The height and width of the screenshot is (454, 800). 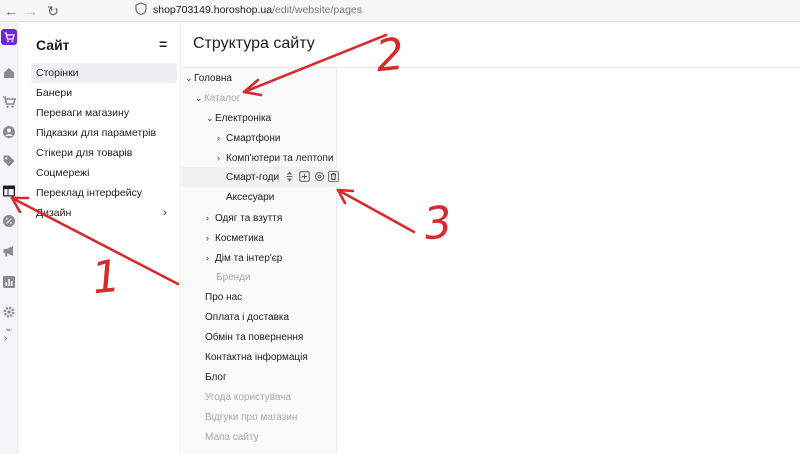 What do you see at coordinates (9, 37) in the screenshot?
I see `app-logo-icon` at bounding box center [9, 37].